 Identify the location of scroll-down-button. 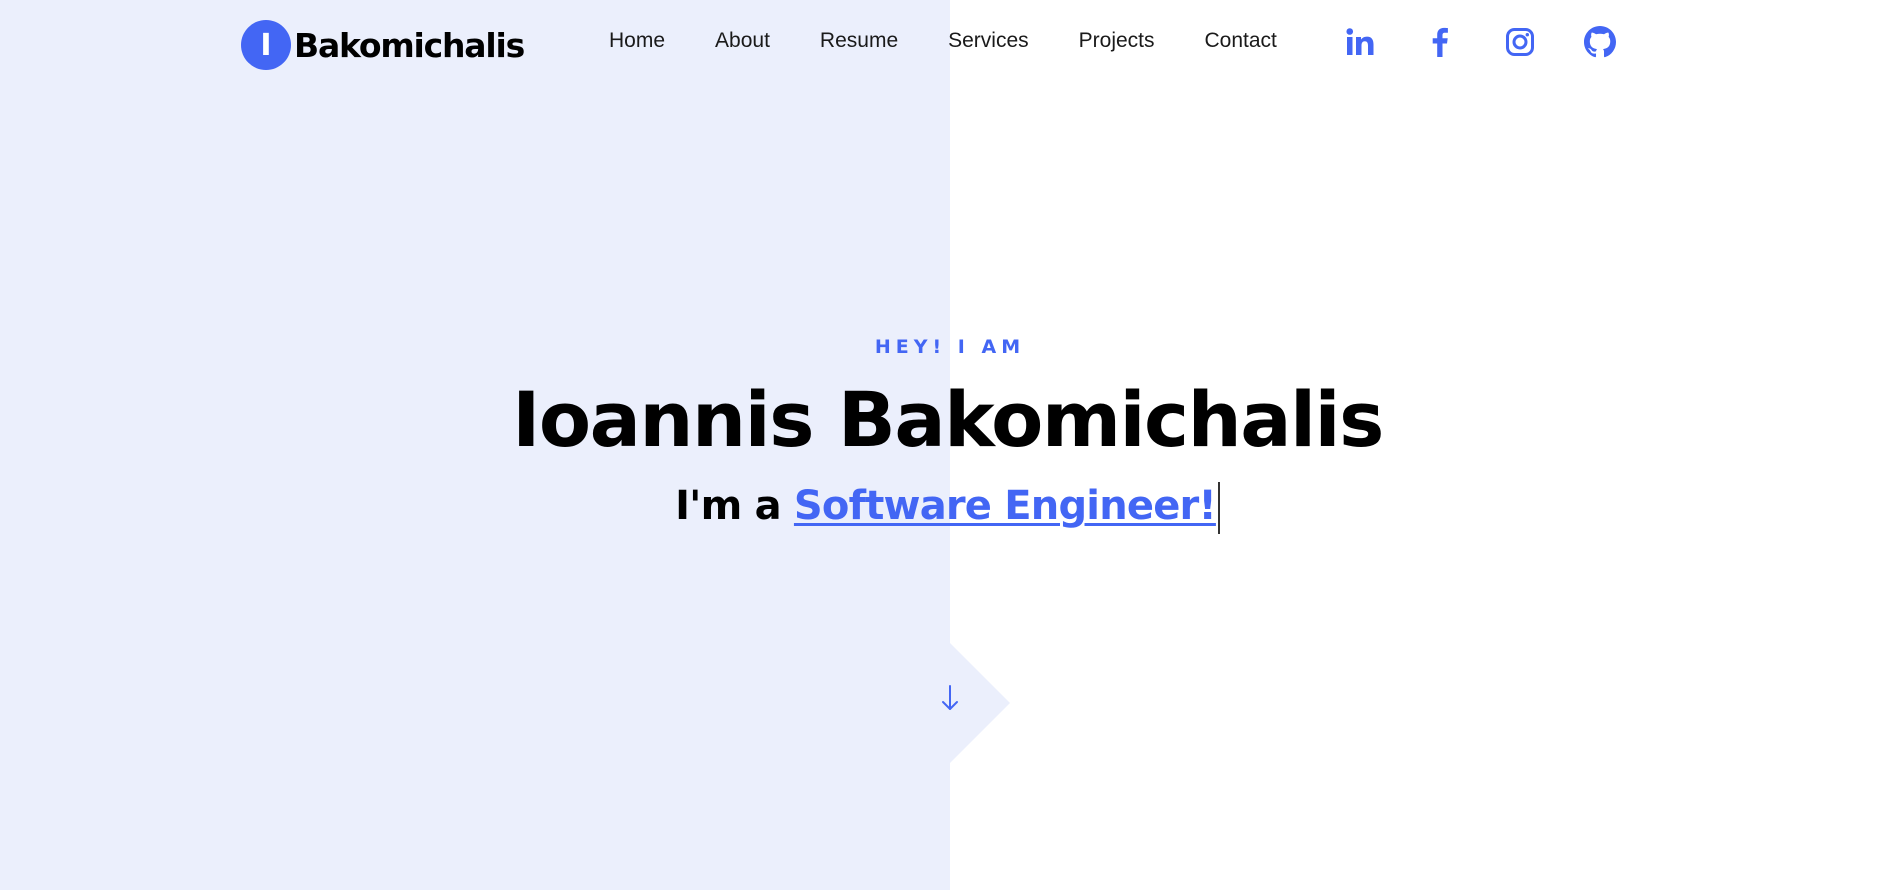
(950, 698).